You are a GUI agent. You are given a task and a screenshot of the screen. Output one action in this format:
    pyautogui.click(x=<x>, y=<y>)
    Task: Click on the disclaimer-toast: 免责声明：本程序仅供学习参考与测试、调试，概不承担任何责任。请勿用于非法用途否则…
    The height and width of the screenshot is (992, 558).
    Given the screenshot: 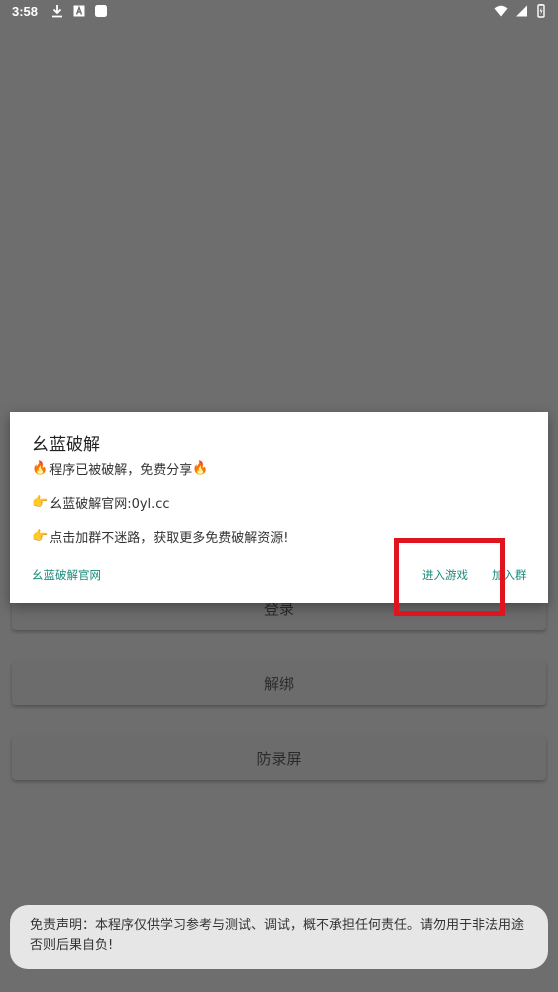 What is the action you would take?
    pyautogui.click(x=279, y=937)
    